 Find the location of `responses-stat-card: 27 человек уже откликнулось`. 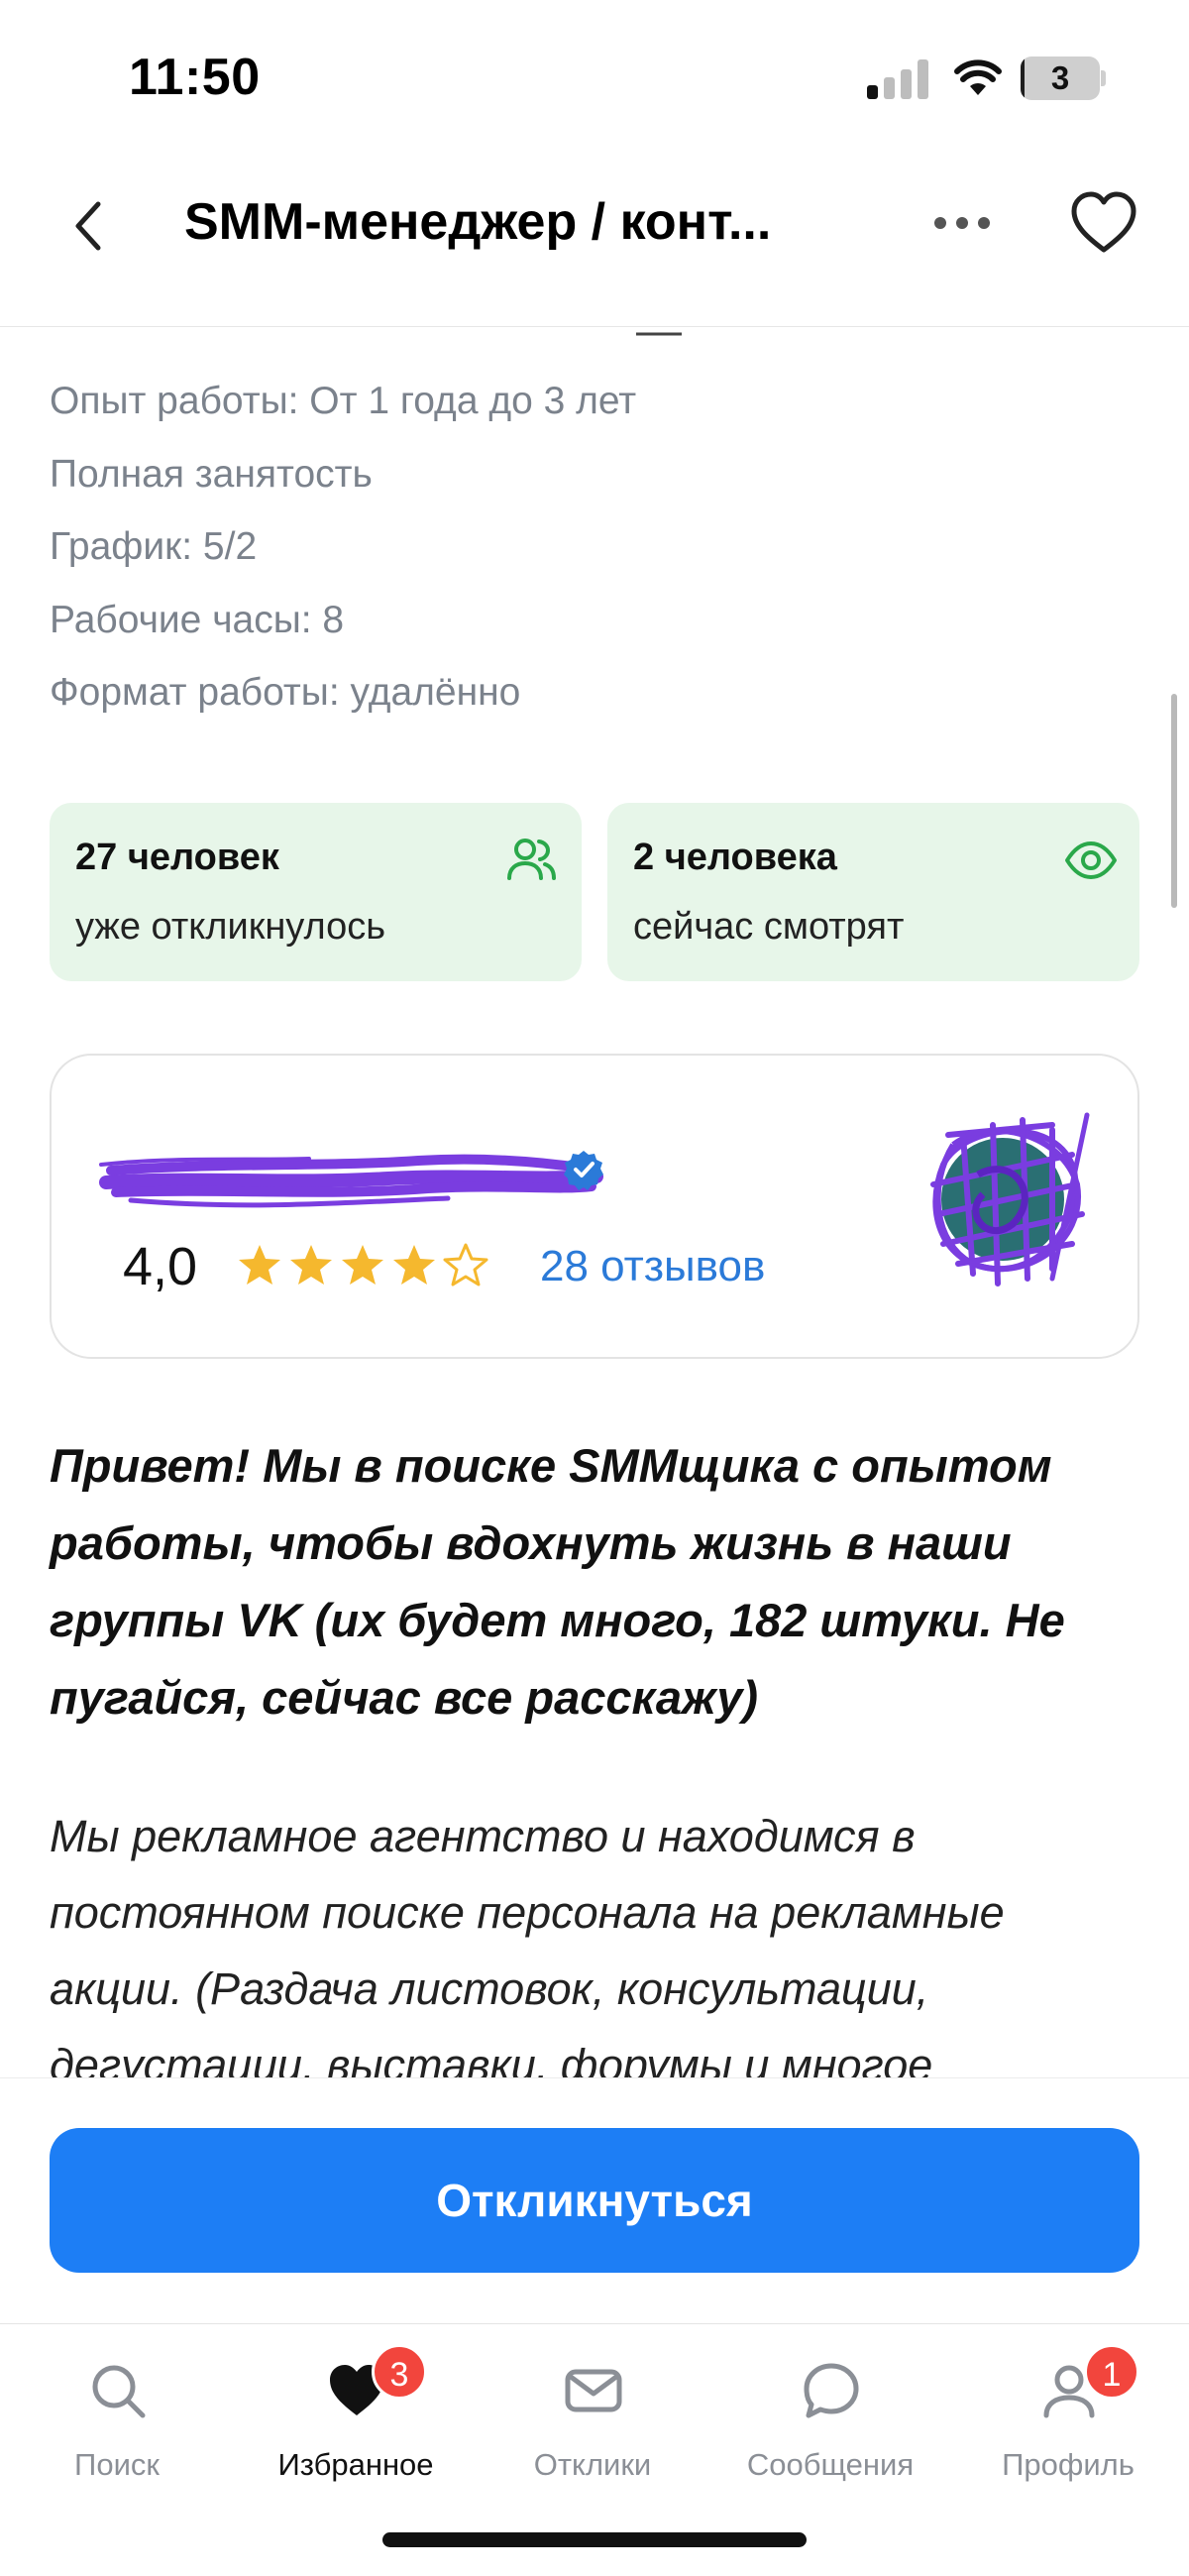

responses-stat-card: 27 человек уже откликнулось is located at coordinates (316, 892).